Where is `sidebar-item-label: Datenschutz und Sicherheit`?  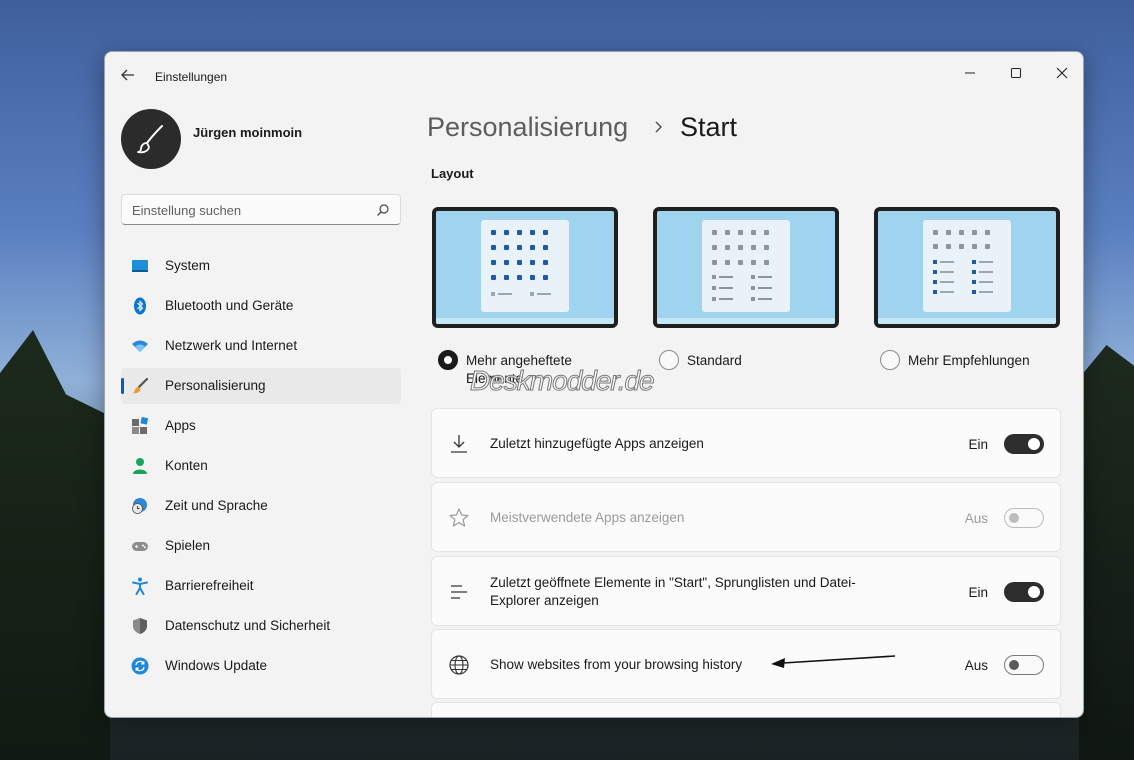 sidebar-item-label: Datenschutz und Sicherheit is located at coordinates (248, 625).